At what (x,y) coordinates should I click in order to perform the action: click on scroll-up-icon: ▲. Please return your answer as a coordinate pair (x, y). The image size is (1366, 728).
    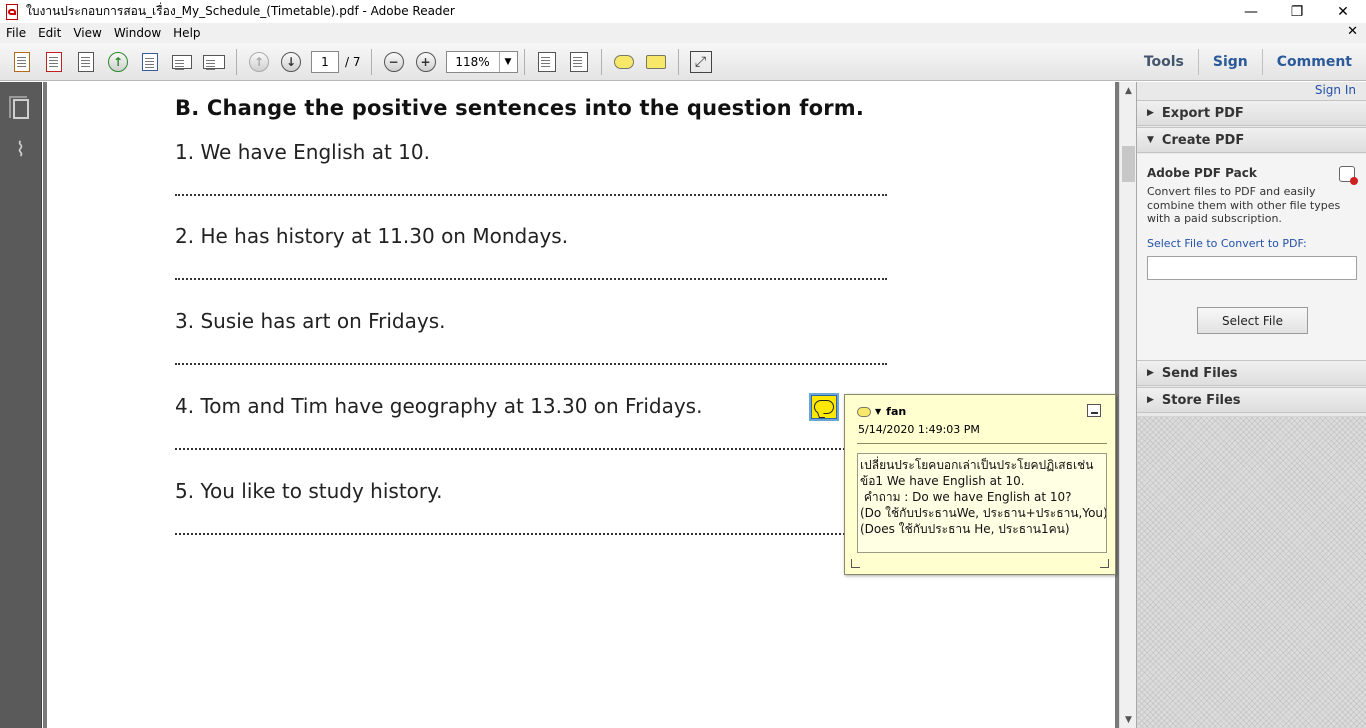
    Looking at the image, I should click on (1128, 90).